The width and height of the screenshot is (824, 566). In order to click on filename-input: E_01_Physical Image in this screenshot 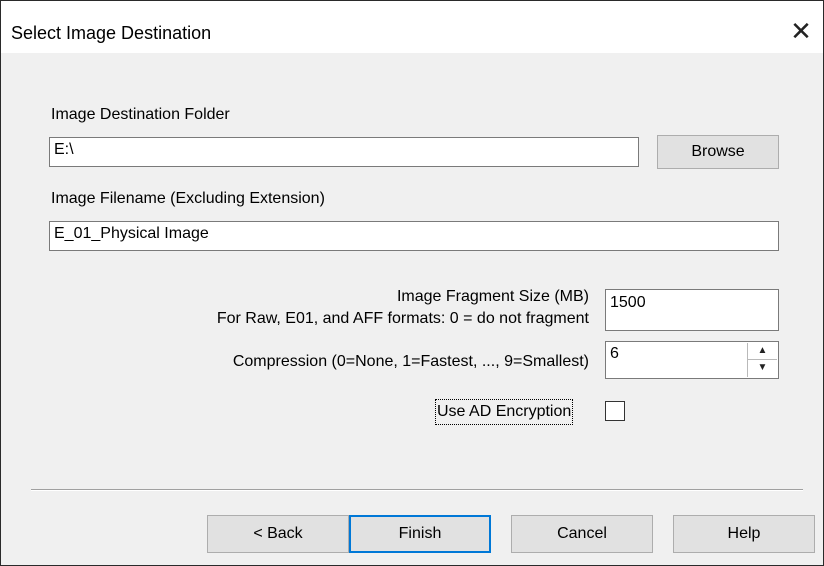, I will do `click(414, 236)`.